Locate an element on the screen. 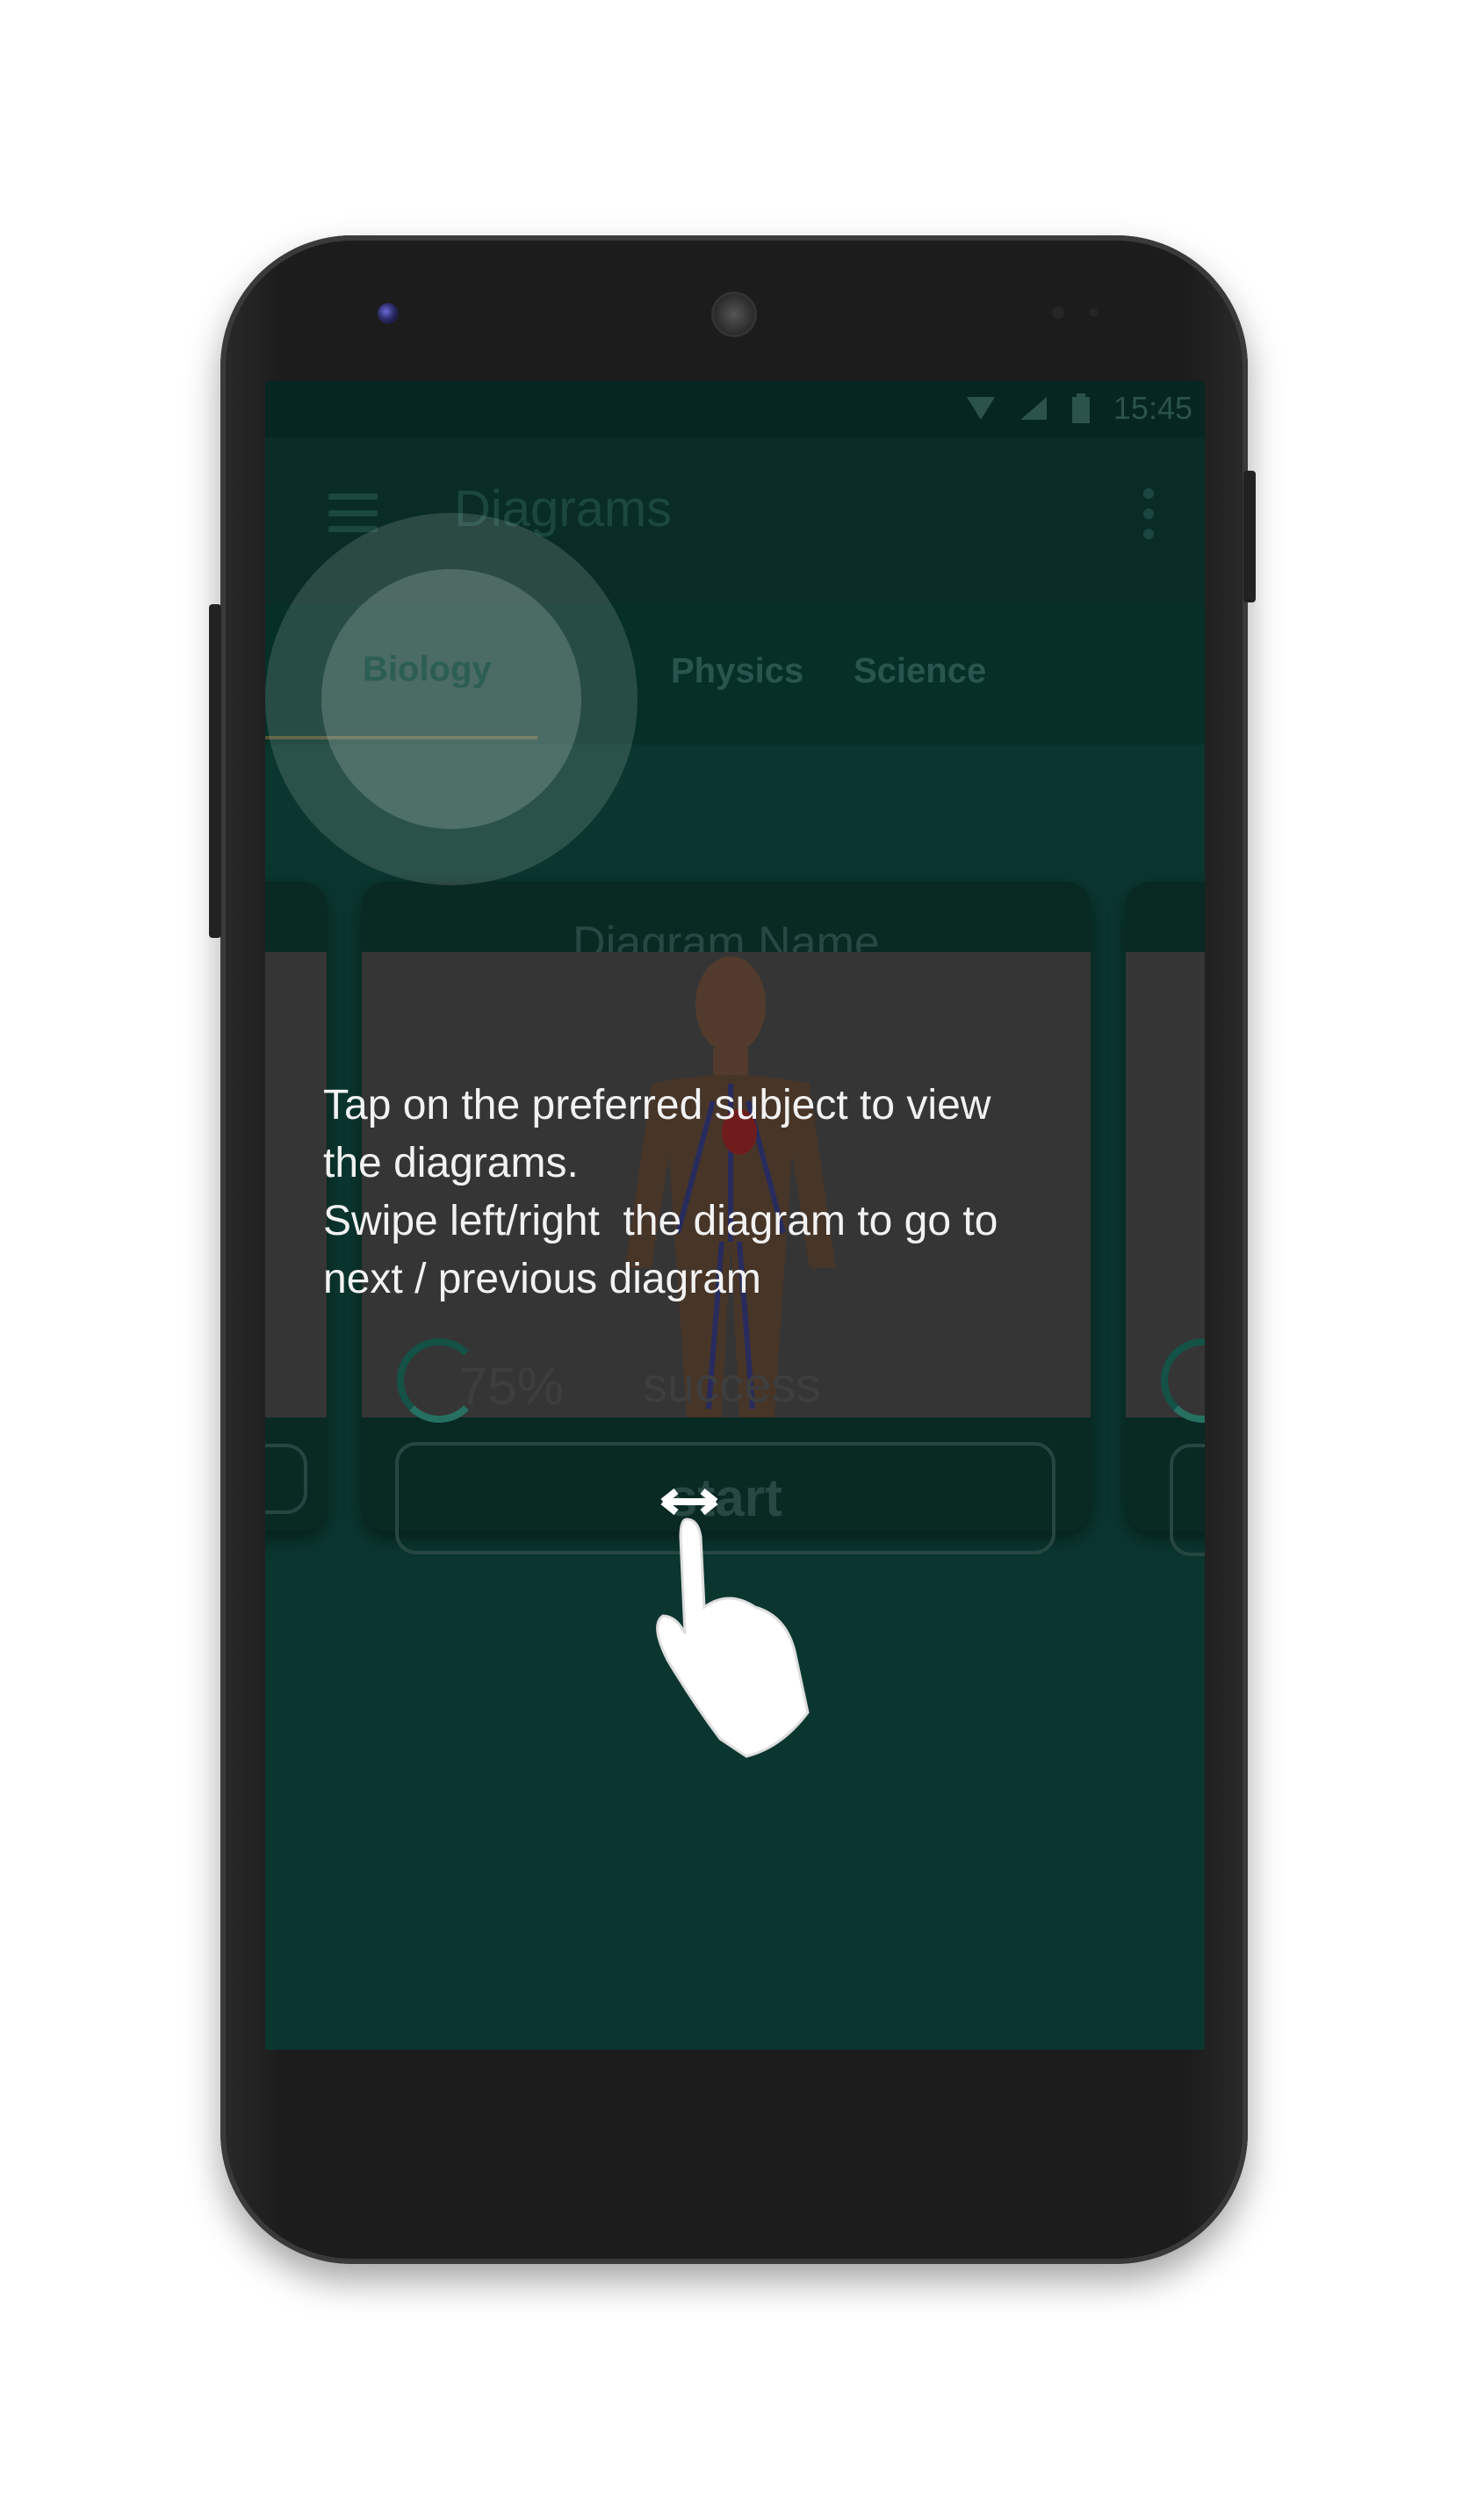 This screenshot has height=2509, width=1484. proximity-sensor is located at coordinates (1058, 312).